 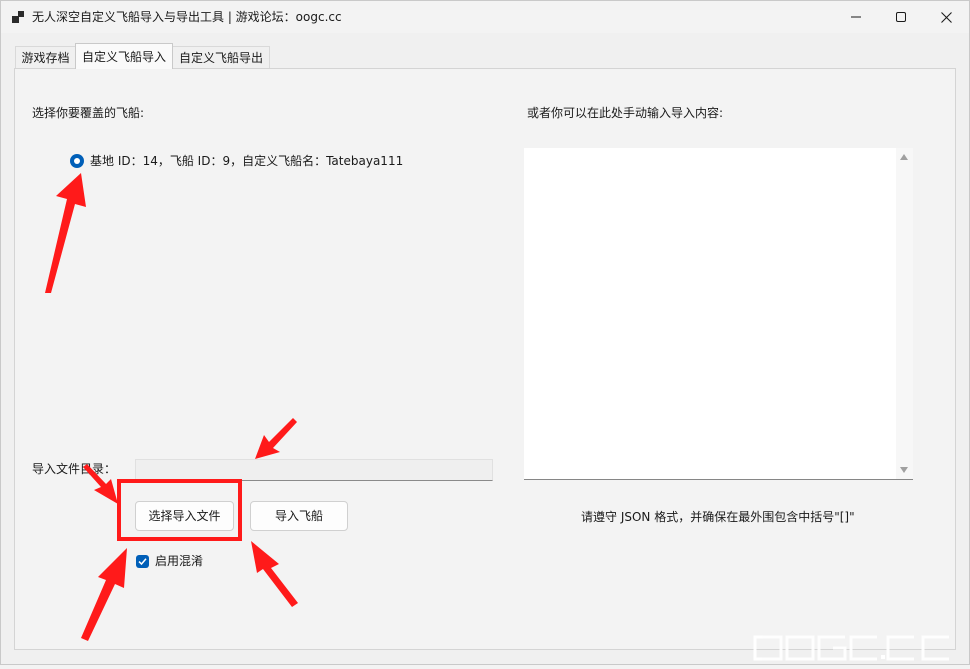 What do you see at coordinates (314, 470) in the screenshot?
I see `import-dir-input` at bounding box center [314, 470].